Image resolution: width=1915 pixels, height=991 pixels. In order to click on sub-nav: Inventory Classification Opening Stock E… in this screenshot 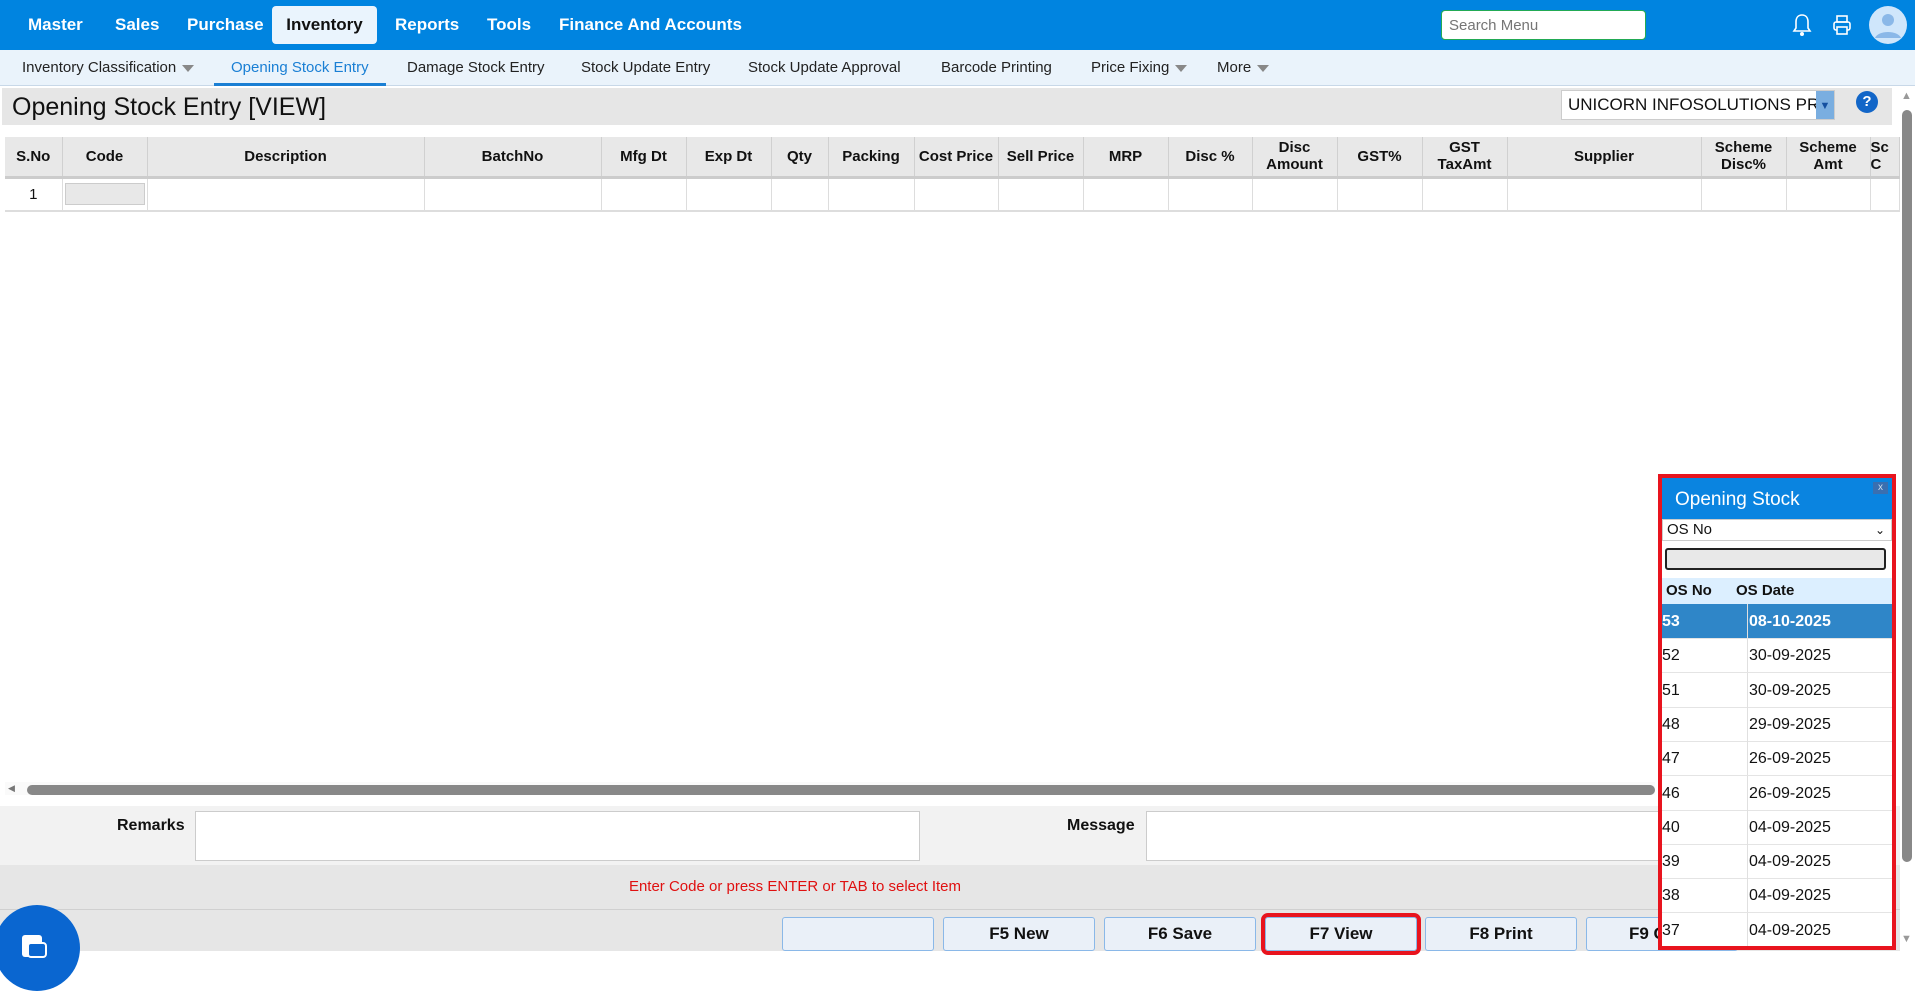, I will do `click(957, 68)`.